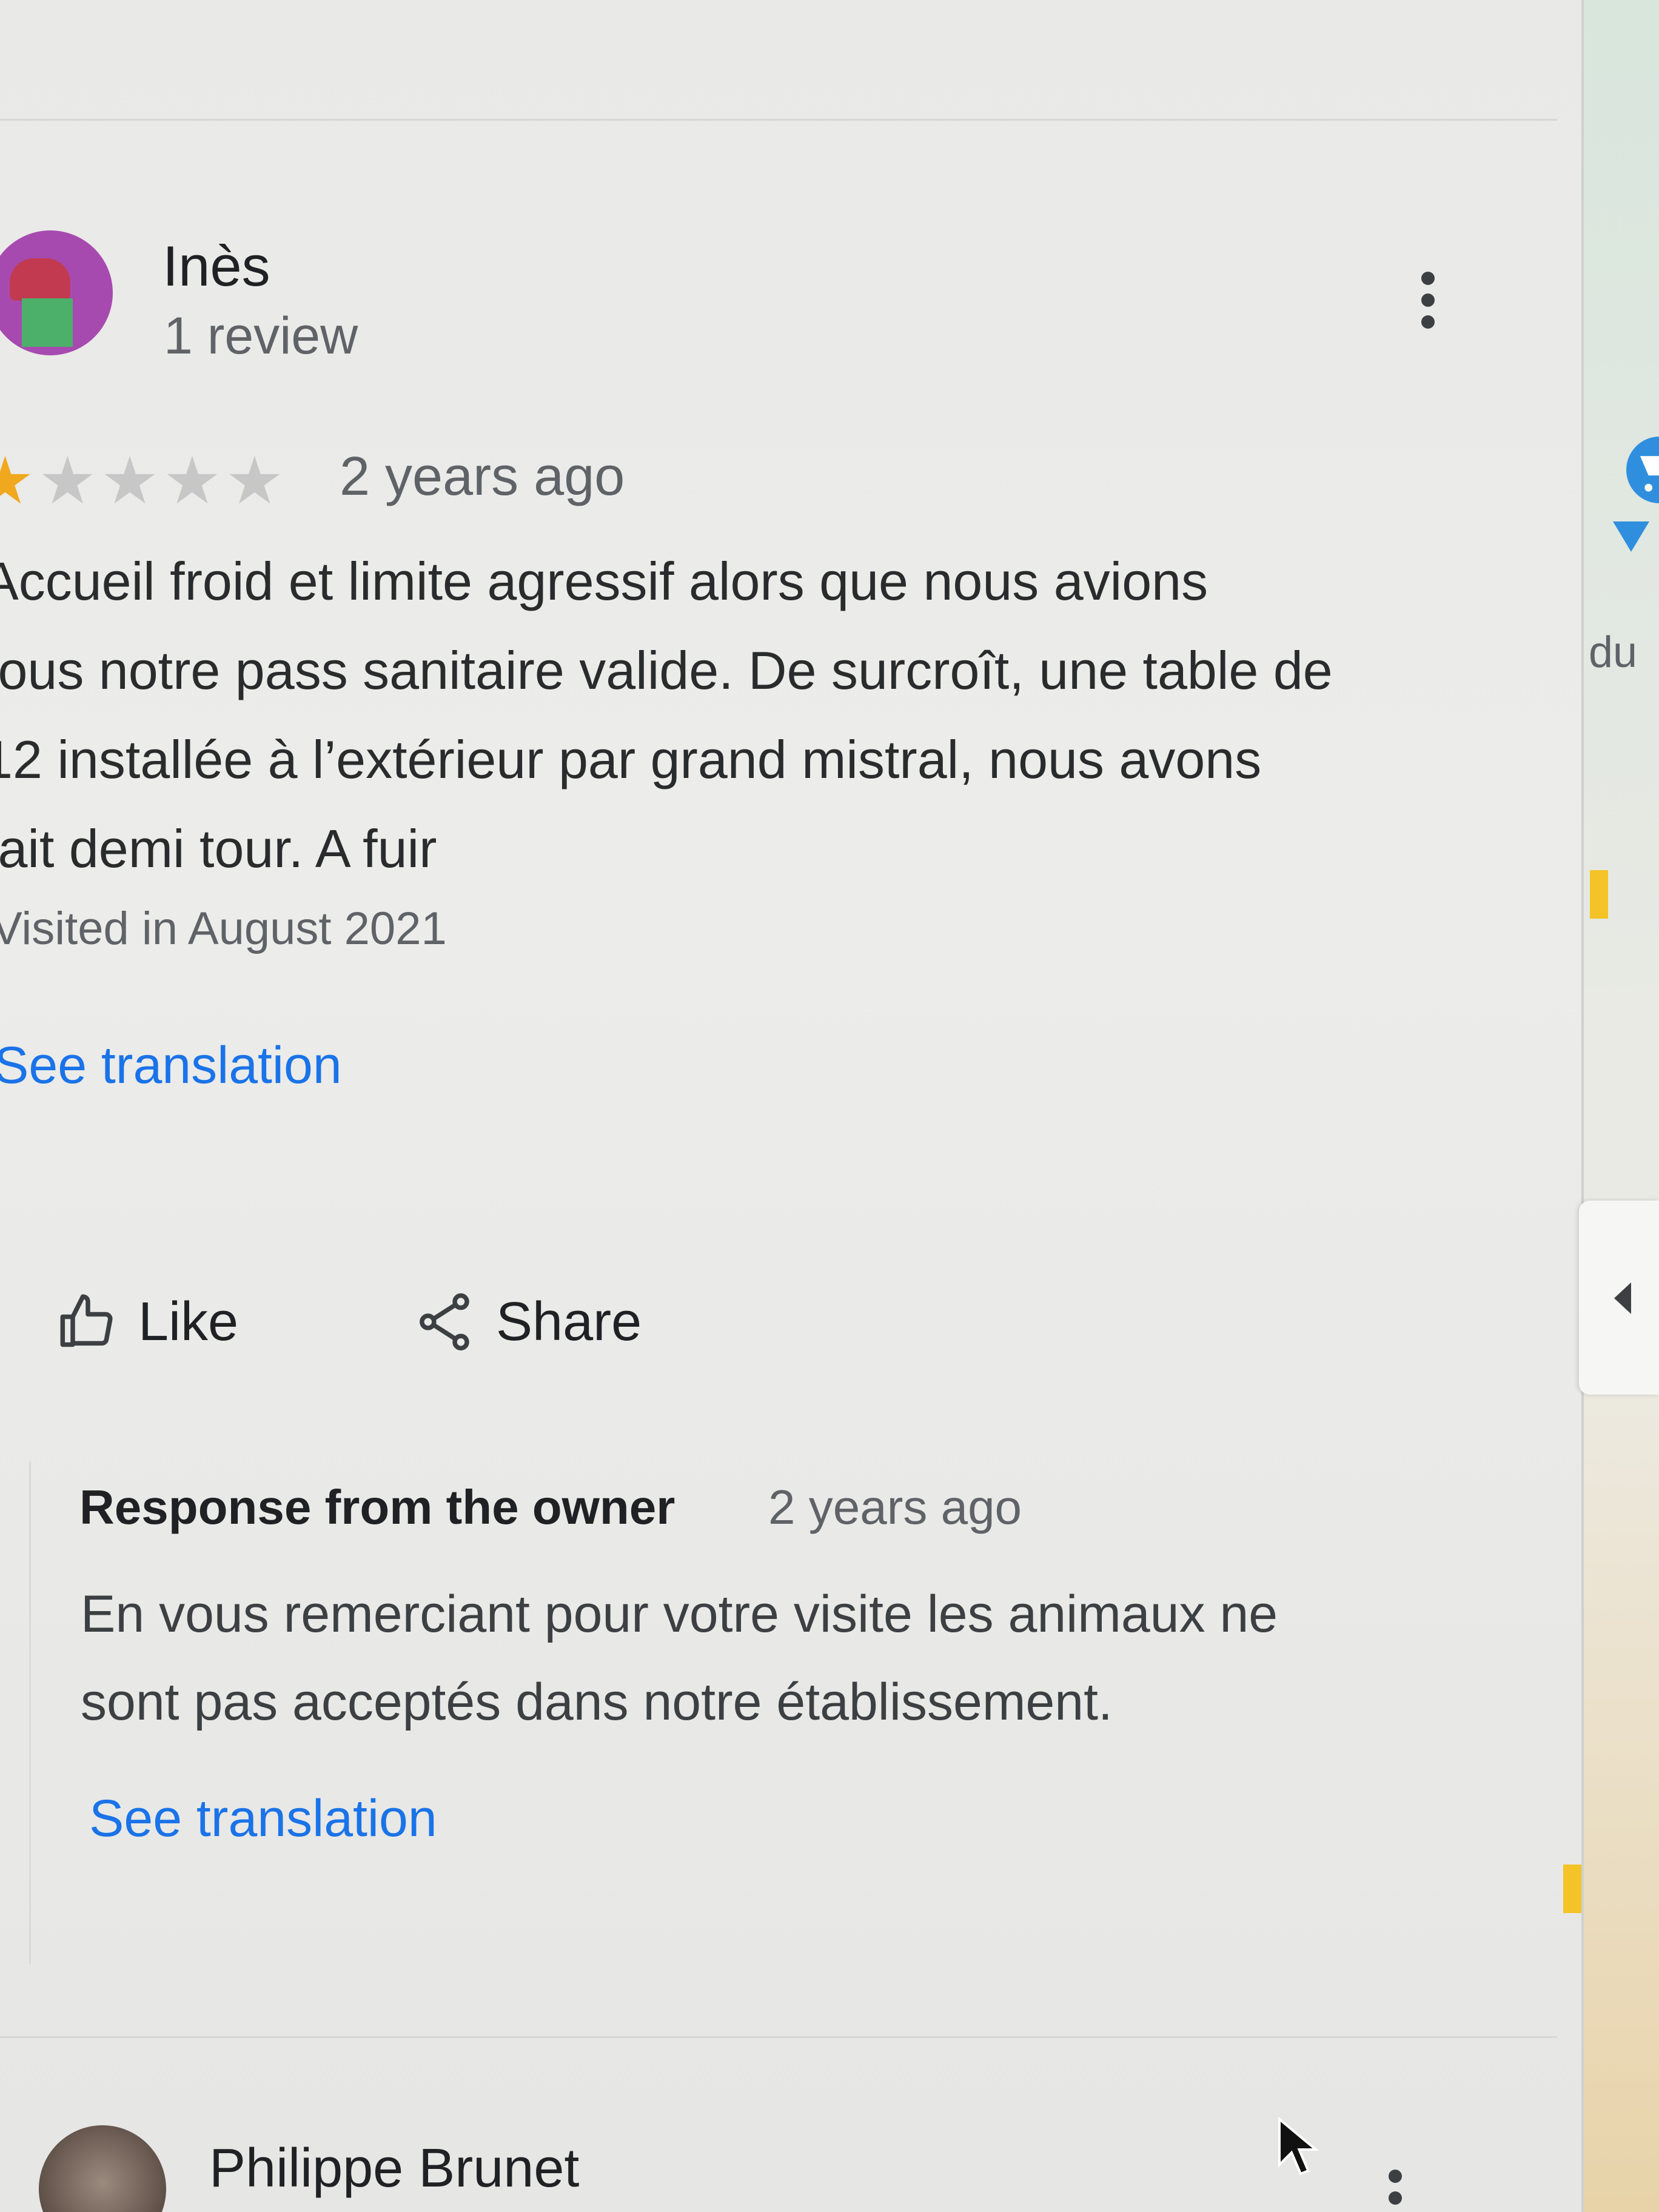 The image size is (1659, 2212). I want to click on review-divider, so click(778, 2037).